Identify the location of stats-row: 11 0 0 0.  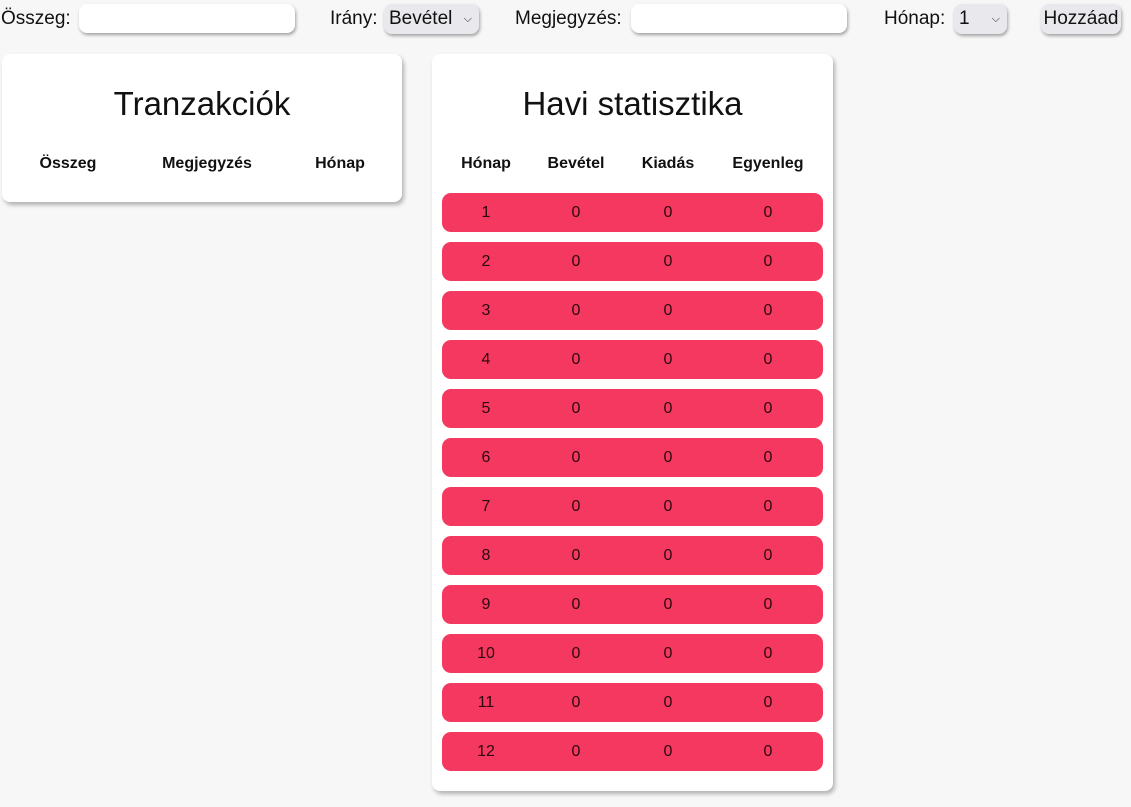
(632, 702).